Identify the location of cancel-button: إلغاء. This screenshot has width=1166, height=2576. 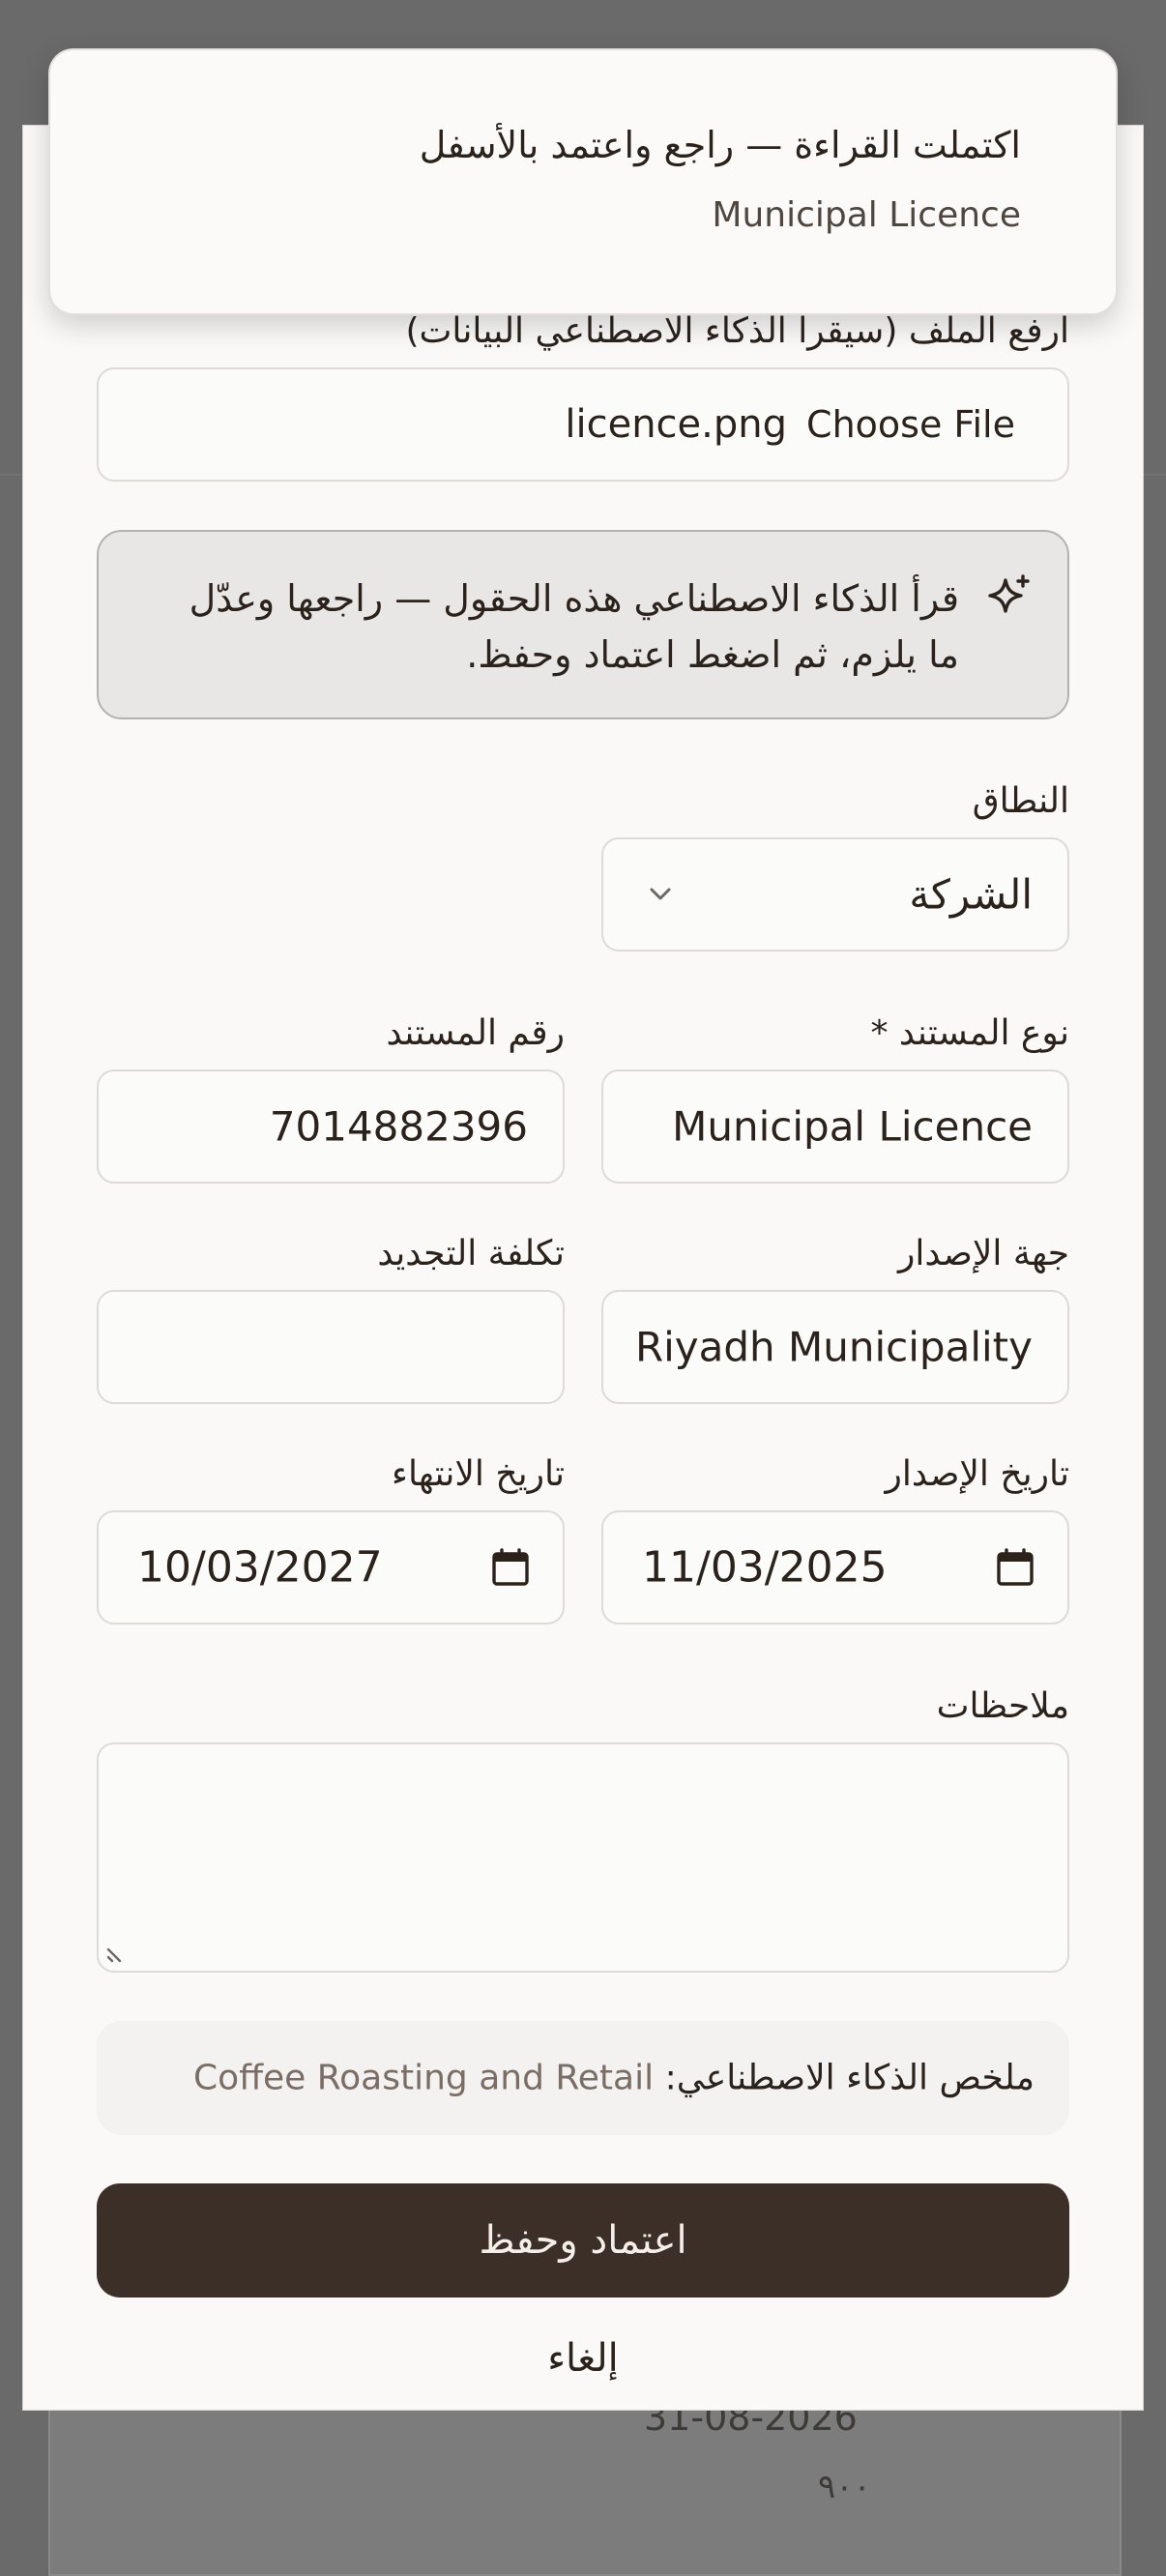
(583, 2358).